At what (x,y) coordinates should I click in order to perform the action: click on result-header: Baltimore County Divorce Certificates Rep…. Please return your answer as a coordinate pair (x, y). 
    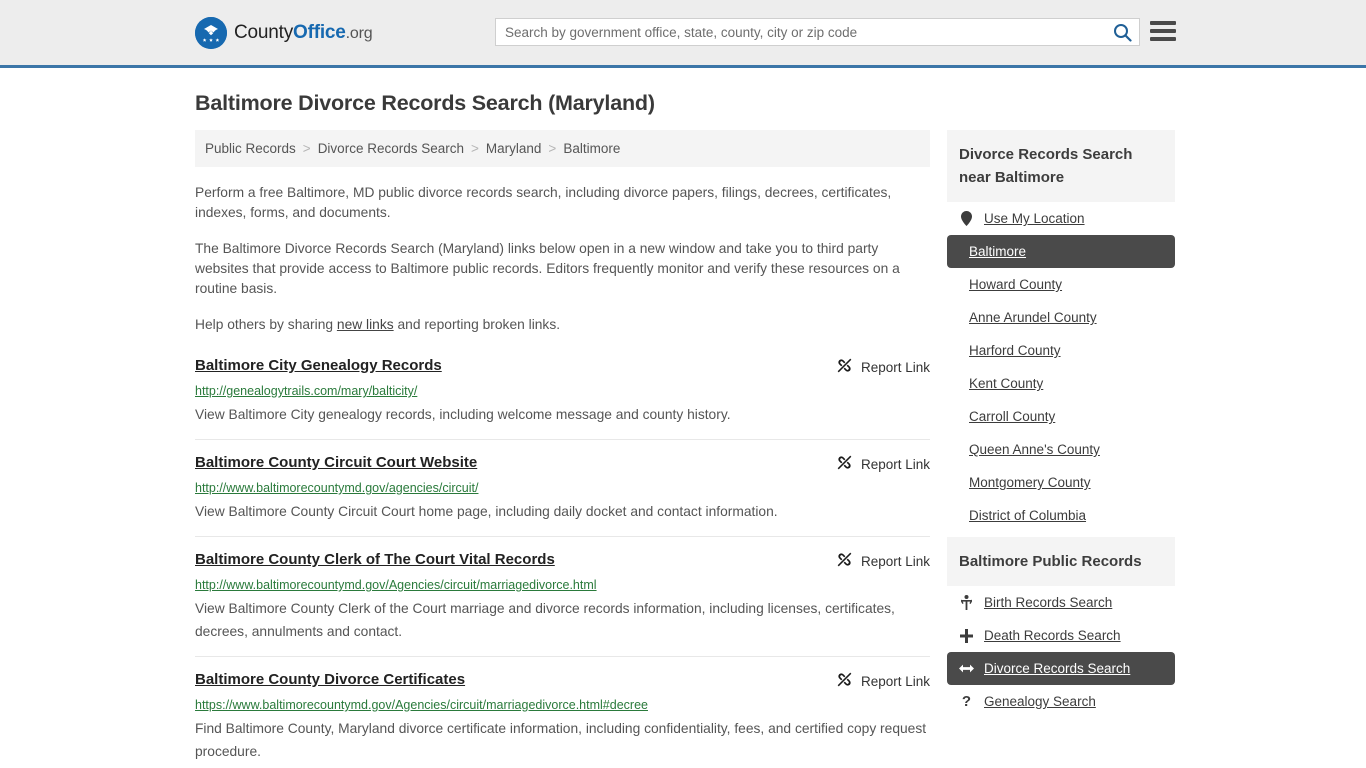
    Looking at the image, I should click on (562, 680).